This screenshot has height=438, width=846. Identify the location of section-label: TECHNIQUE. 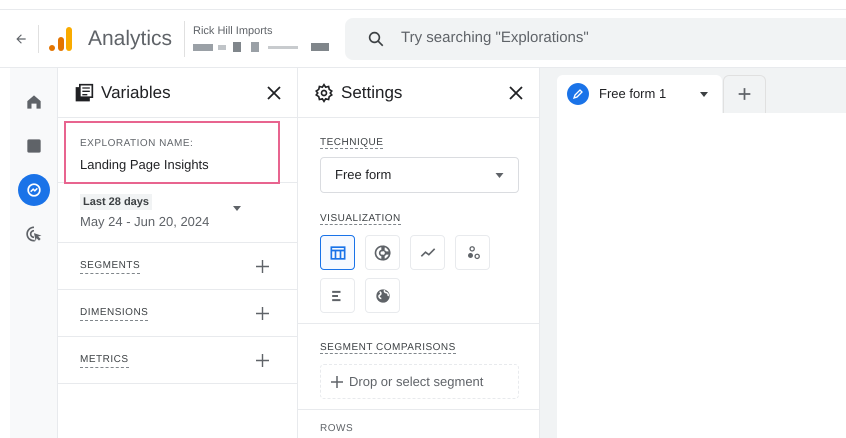
(352, 143).